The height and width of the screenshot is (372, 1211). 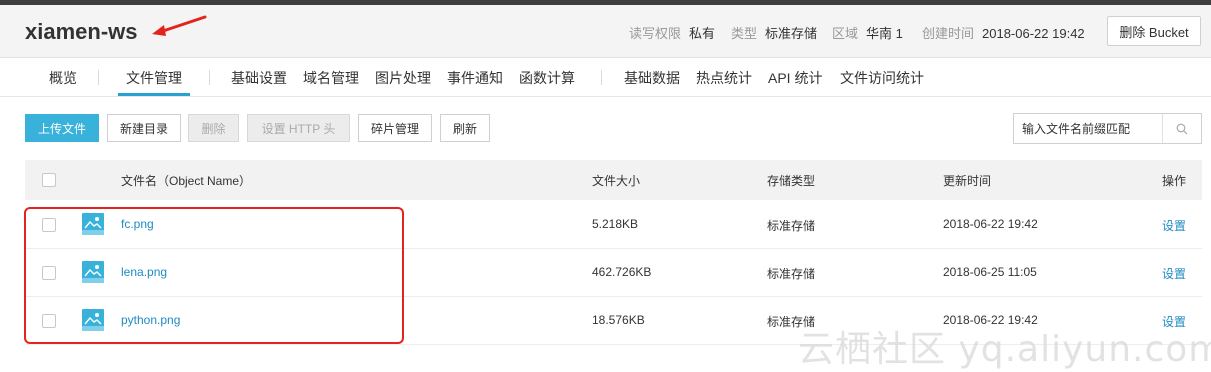 What do you see at coordinates (154, 94) in the screenshot?
I see `active-tab-indicator` at bounding box center [154, 94].